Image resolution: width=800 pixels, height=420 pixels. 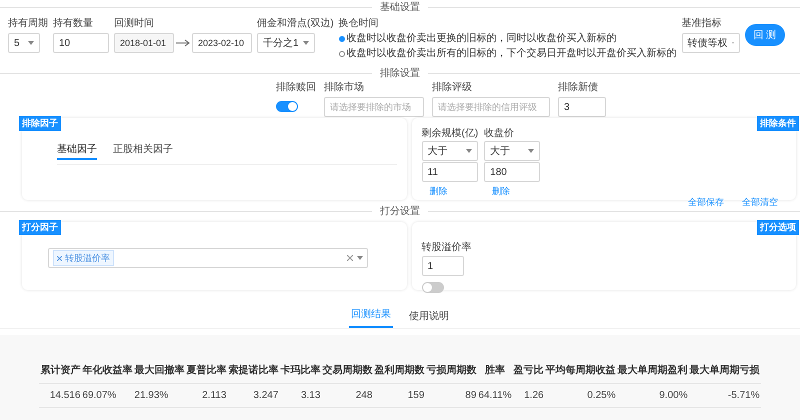 I want to click on table-cell: 159, so click(x=399, y=396).